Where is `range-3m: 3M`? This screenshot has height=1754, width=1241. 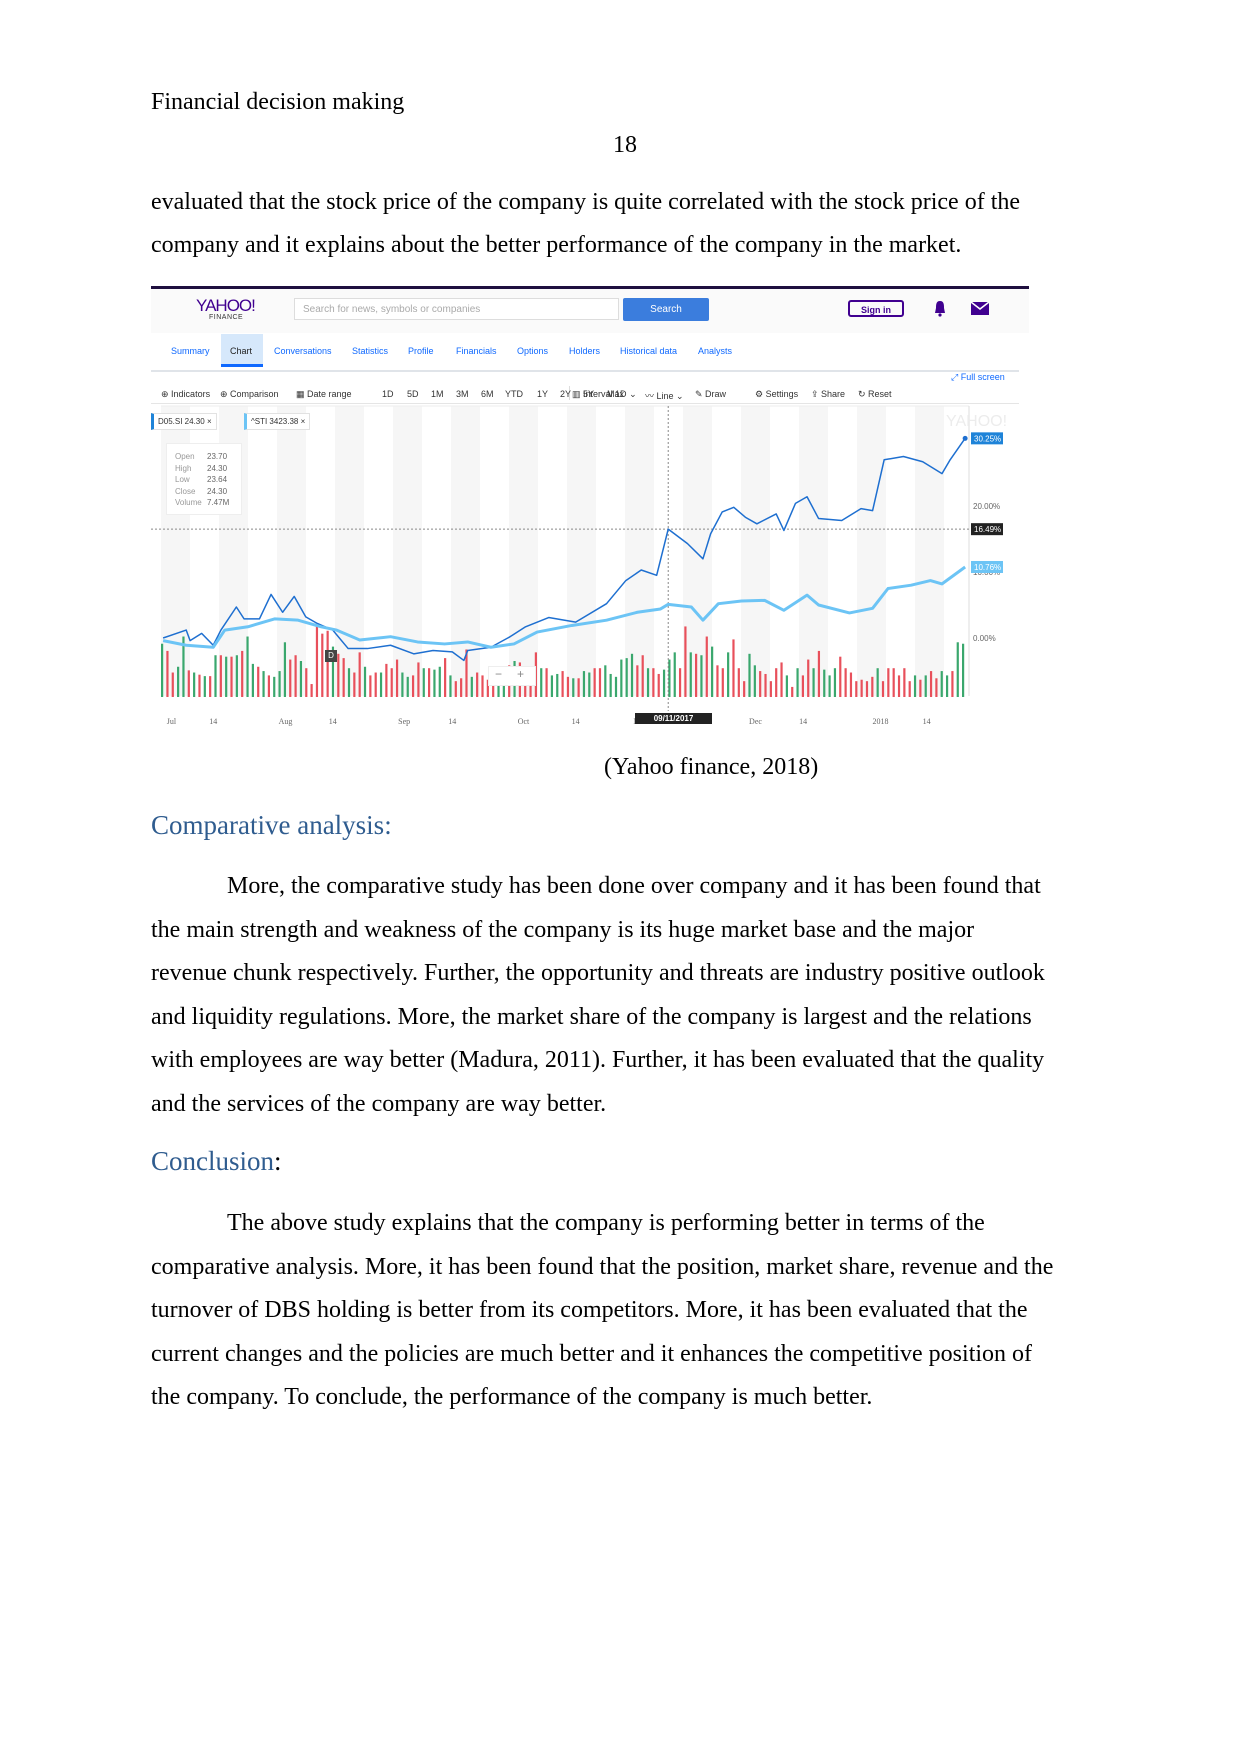
range-3m: 3M is located at coordinates (462, 394).